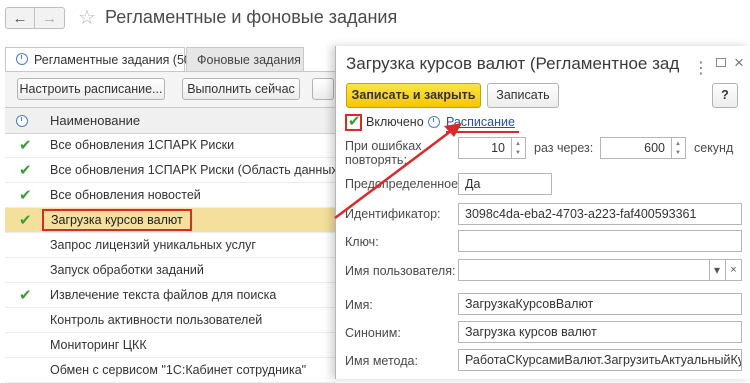 This screenshot has width=750, height=383. Describe the element at coordinates (714, 148) in the screenshot. I see `seconds-label: секунд` at that location.